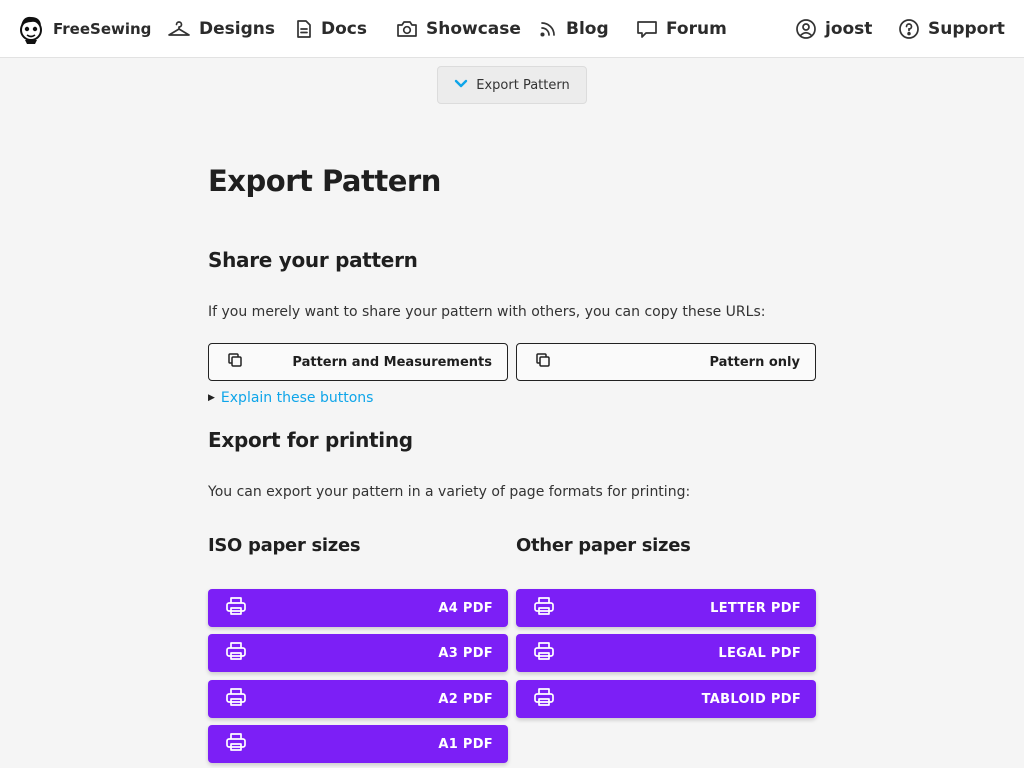 Image resolution: width=1024 pixels, height=768 pixels. I want to click on export-a3-pdf-label: A3 PDF, so click(465, 653).